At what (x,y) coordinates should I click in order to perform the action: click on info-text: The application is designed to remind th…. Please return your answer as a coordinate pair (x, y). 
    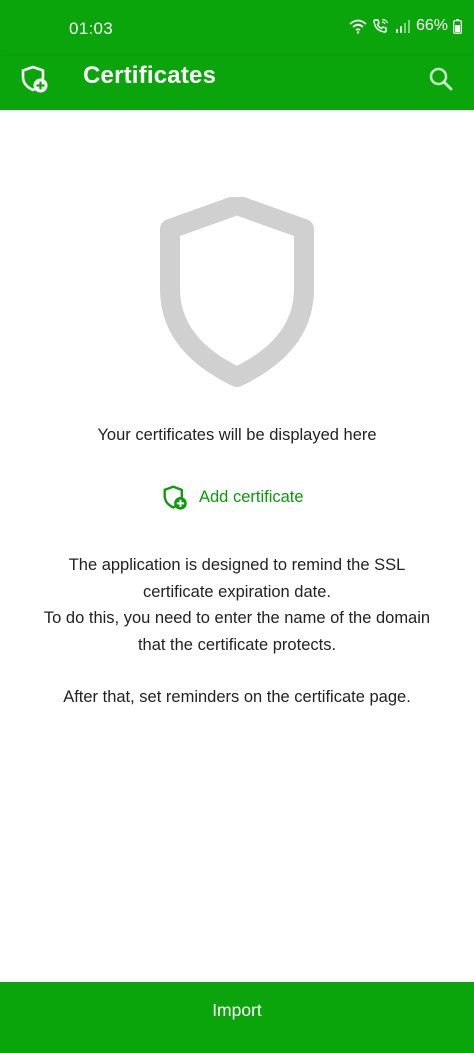
    Looking at the image, I should click on (237, 631).